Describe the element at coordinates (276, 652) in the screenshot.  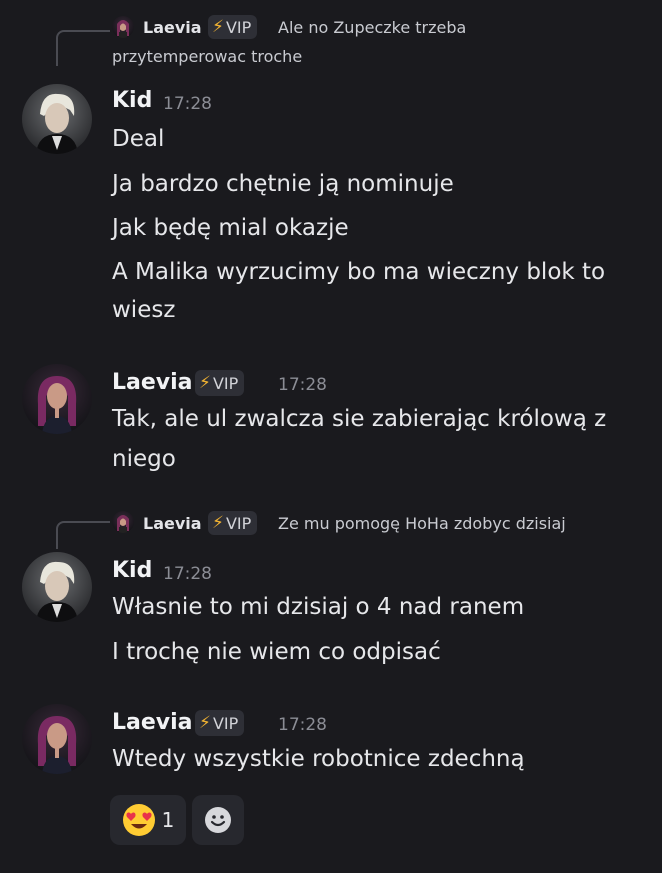
I see `message-text: I trochę nie wiem co odpisać` at that location.